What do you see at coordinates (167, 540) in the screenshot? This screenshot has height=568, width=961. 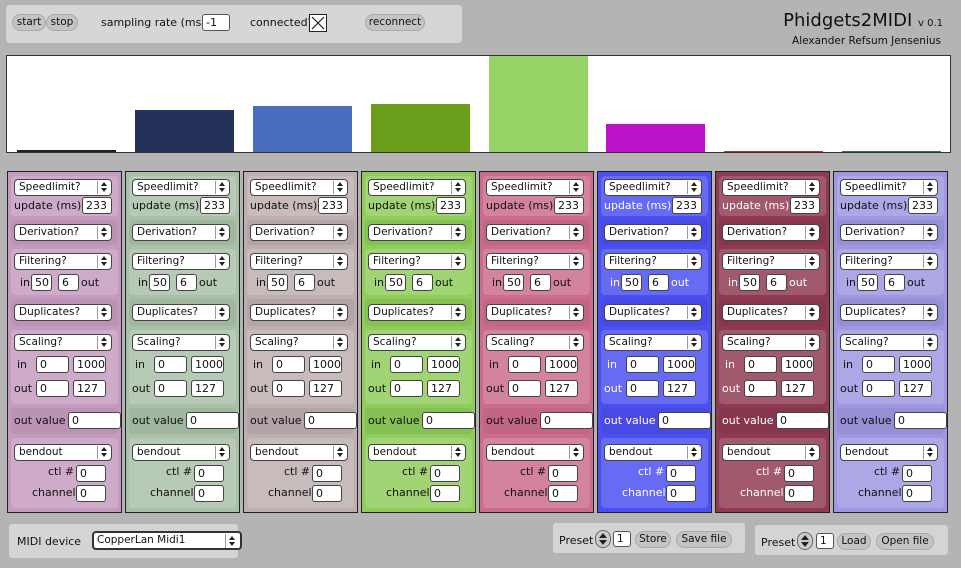 I see `midi-device-select: CopperLan Midi1` at bounding box center [167, 540].